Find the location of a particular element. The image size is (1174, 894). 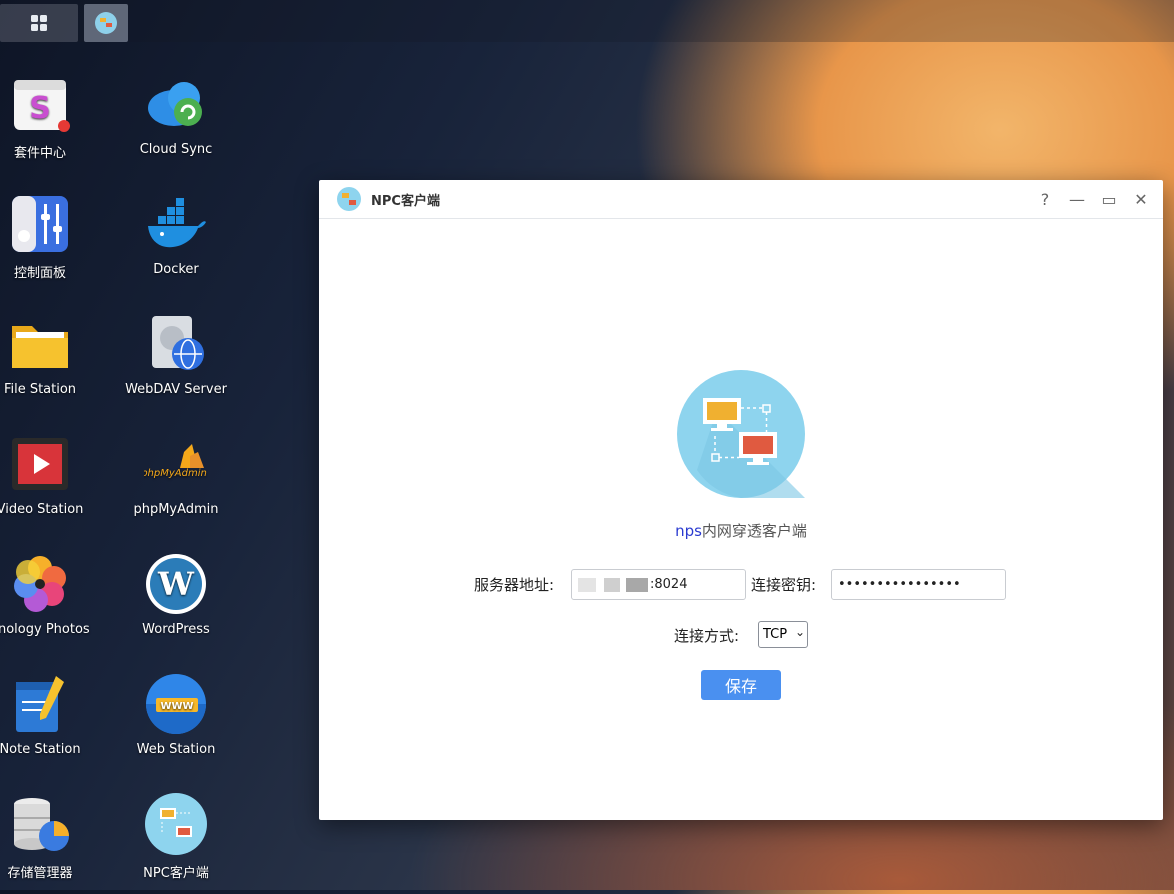

desktop-icon-label: phpMyAdmin is located at coordinates (176, 509).